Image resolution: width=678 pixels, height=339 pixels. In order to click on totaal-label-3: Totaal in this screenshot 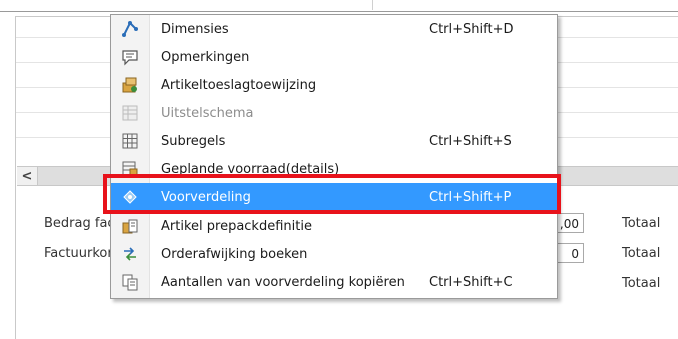, I will do `click(641, 283)`.